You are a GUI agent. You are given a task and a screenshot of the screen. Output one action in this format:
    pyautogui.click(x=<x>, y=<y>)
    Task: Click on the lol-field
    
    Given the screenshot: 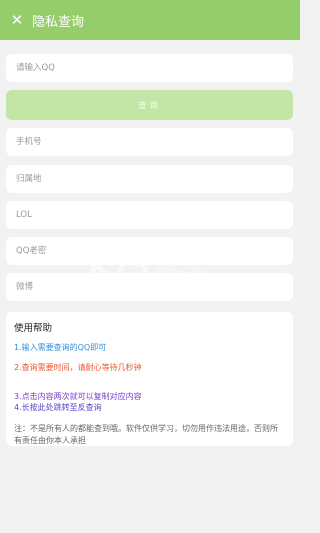 What is the action you would take?
    pyautogui.click(x=149, y=215)
    